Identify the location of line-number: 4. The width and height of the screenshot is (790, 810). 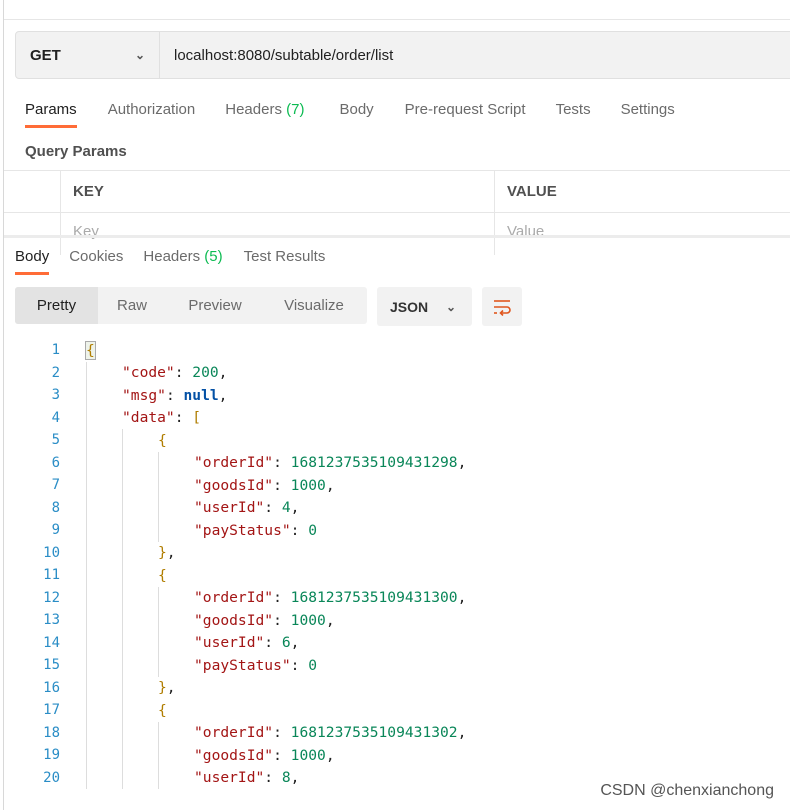
(55, 417).